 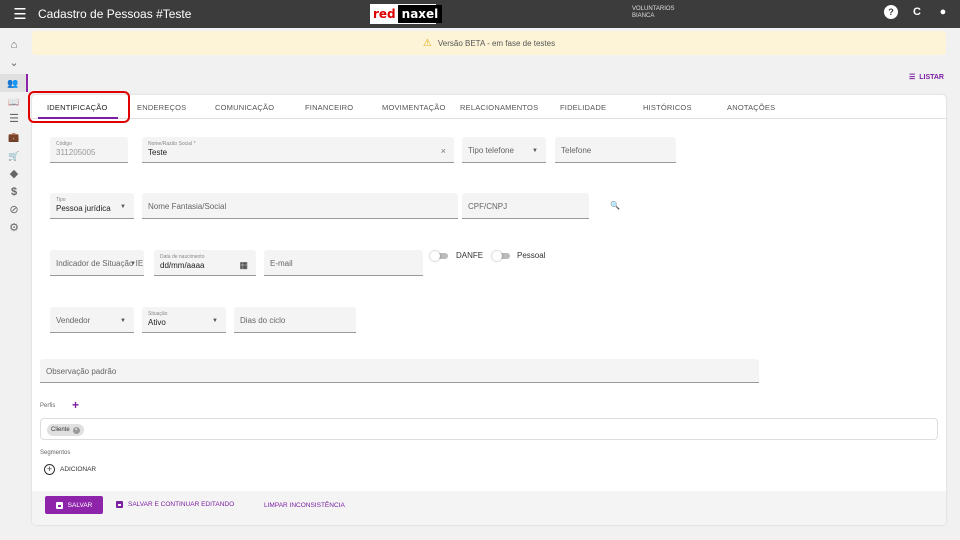 I want to click on menu-icon: ☰, so click(x=20, y=14).